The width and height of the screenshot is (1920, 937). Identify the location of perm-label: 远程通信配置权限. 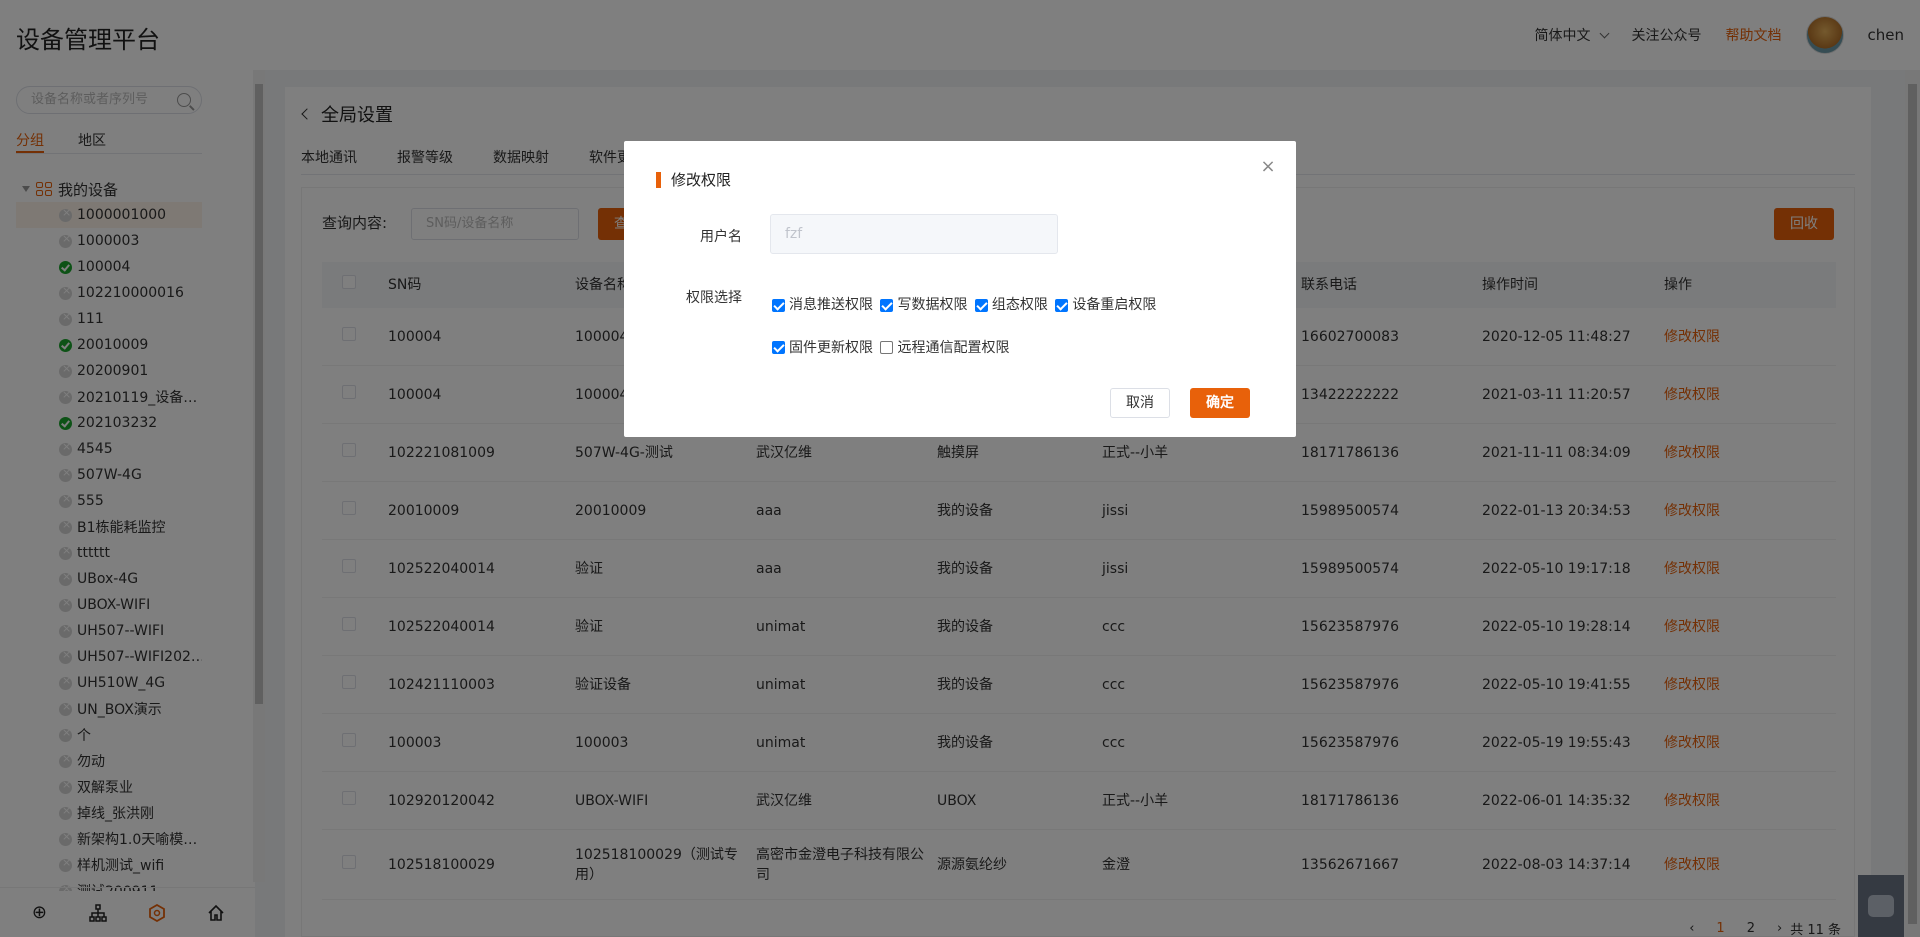
(953, 347).